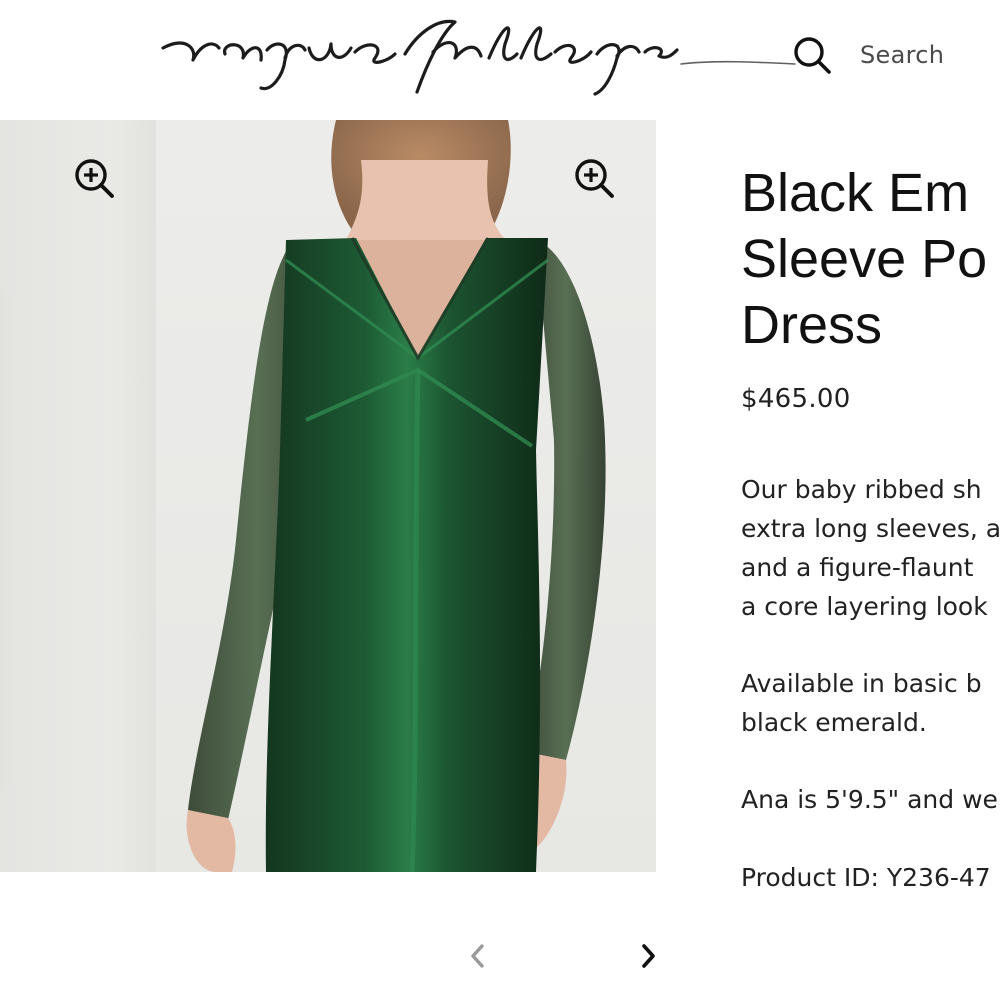  Describe the element at coordinates (861, 703) in the screenshot. I see `availability-text: Available in basic b black emerald.` at that location.